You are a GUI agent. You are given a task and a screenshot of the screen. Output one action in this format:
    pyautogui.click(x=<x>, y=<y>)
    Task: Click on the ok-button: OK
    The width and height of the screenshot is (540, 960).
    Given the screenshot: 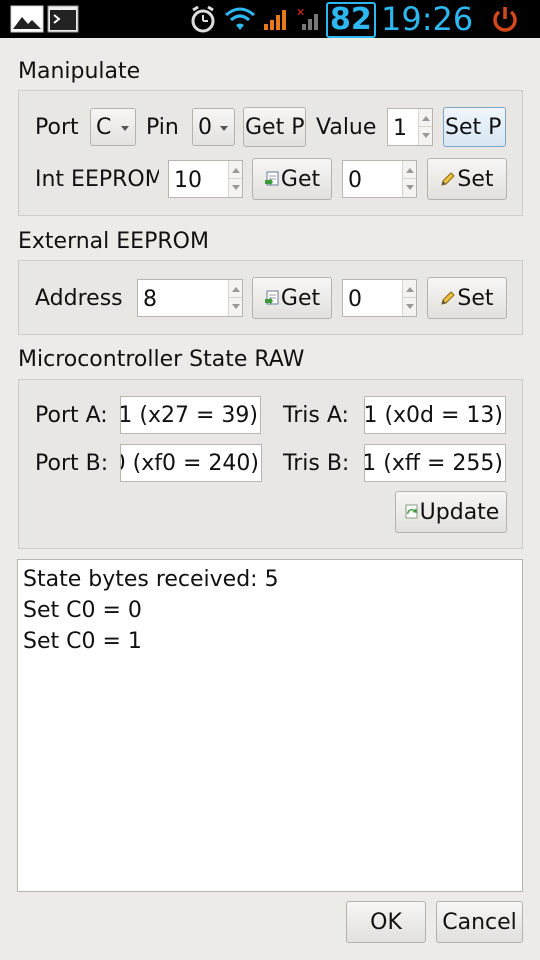 What is the action you would take?
    pyautogui.click(x=386, y=922)
    